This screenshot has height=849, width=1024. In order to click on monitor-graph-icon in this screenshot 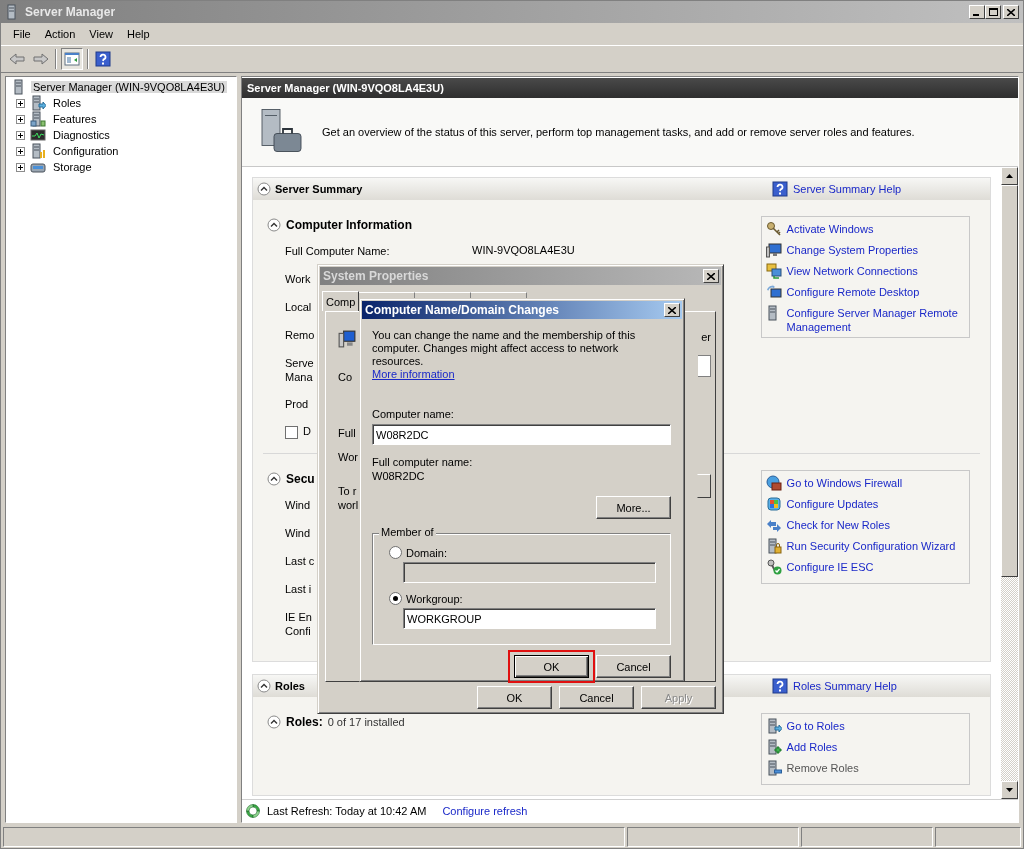, I will do `click(38, 135)`.